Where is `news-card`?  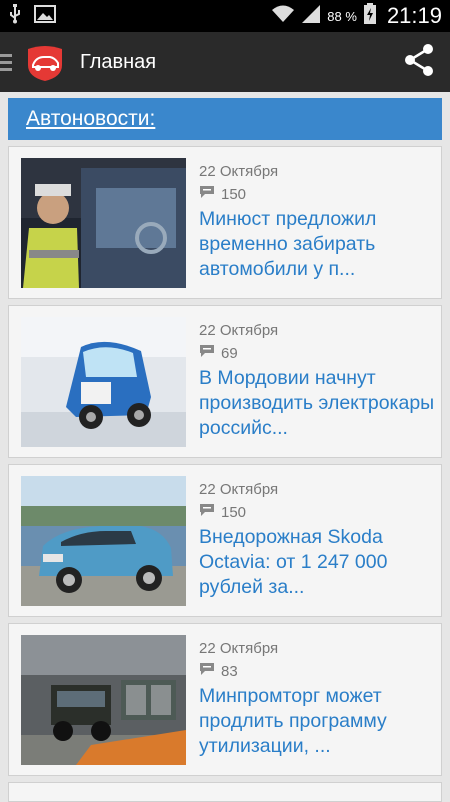 news-card is located at coordinates (225, 792).